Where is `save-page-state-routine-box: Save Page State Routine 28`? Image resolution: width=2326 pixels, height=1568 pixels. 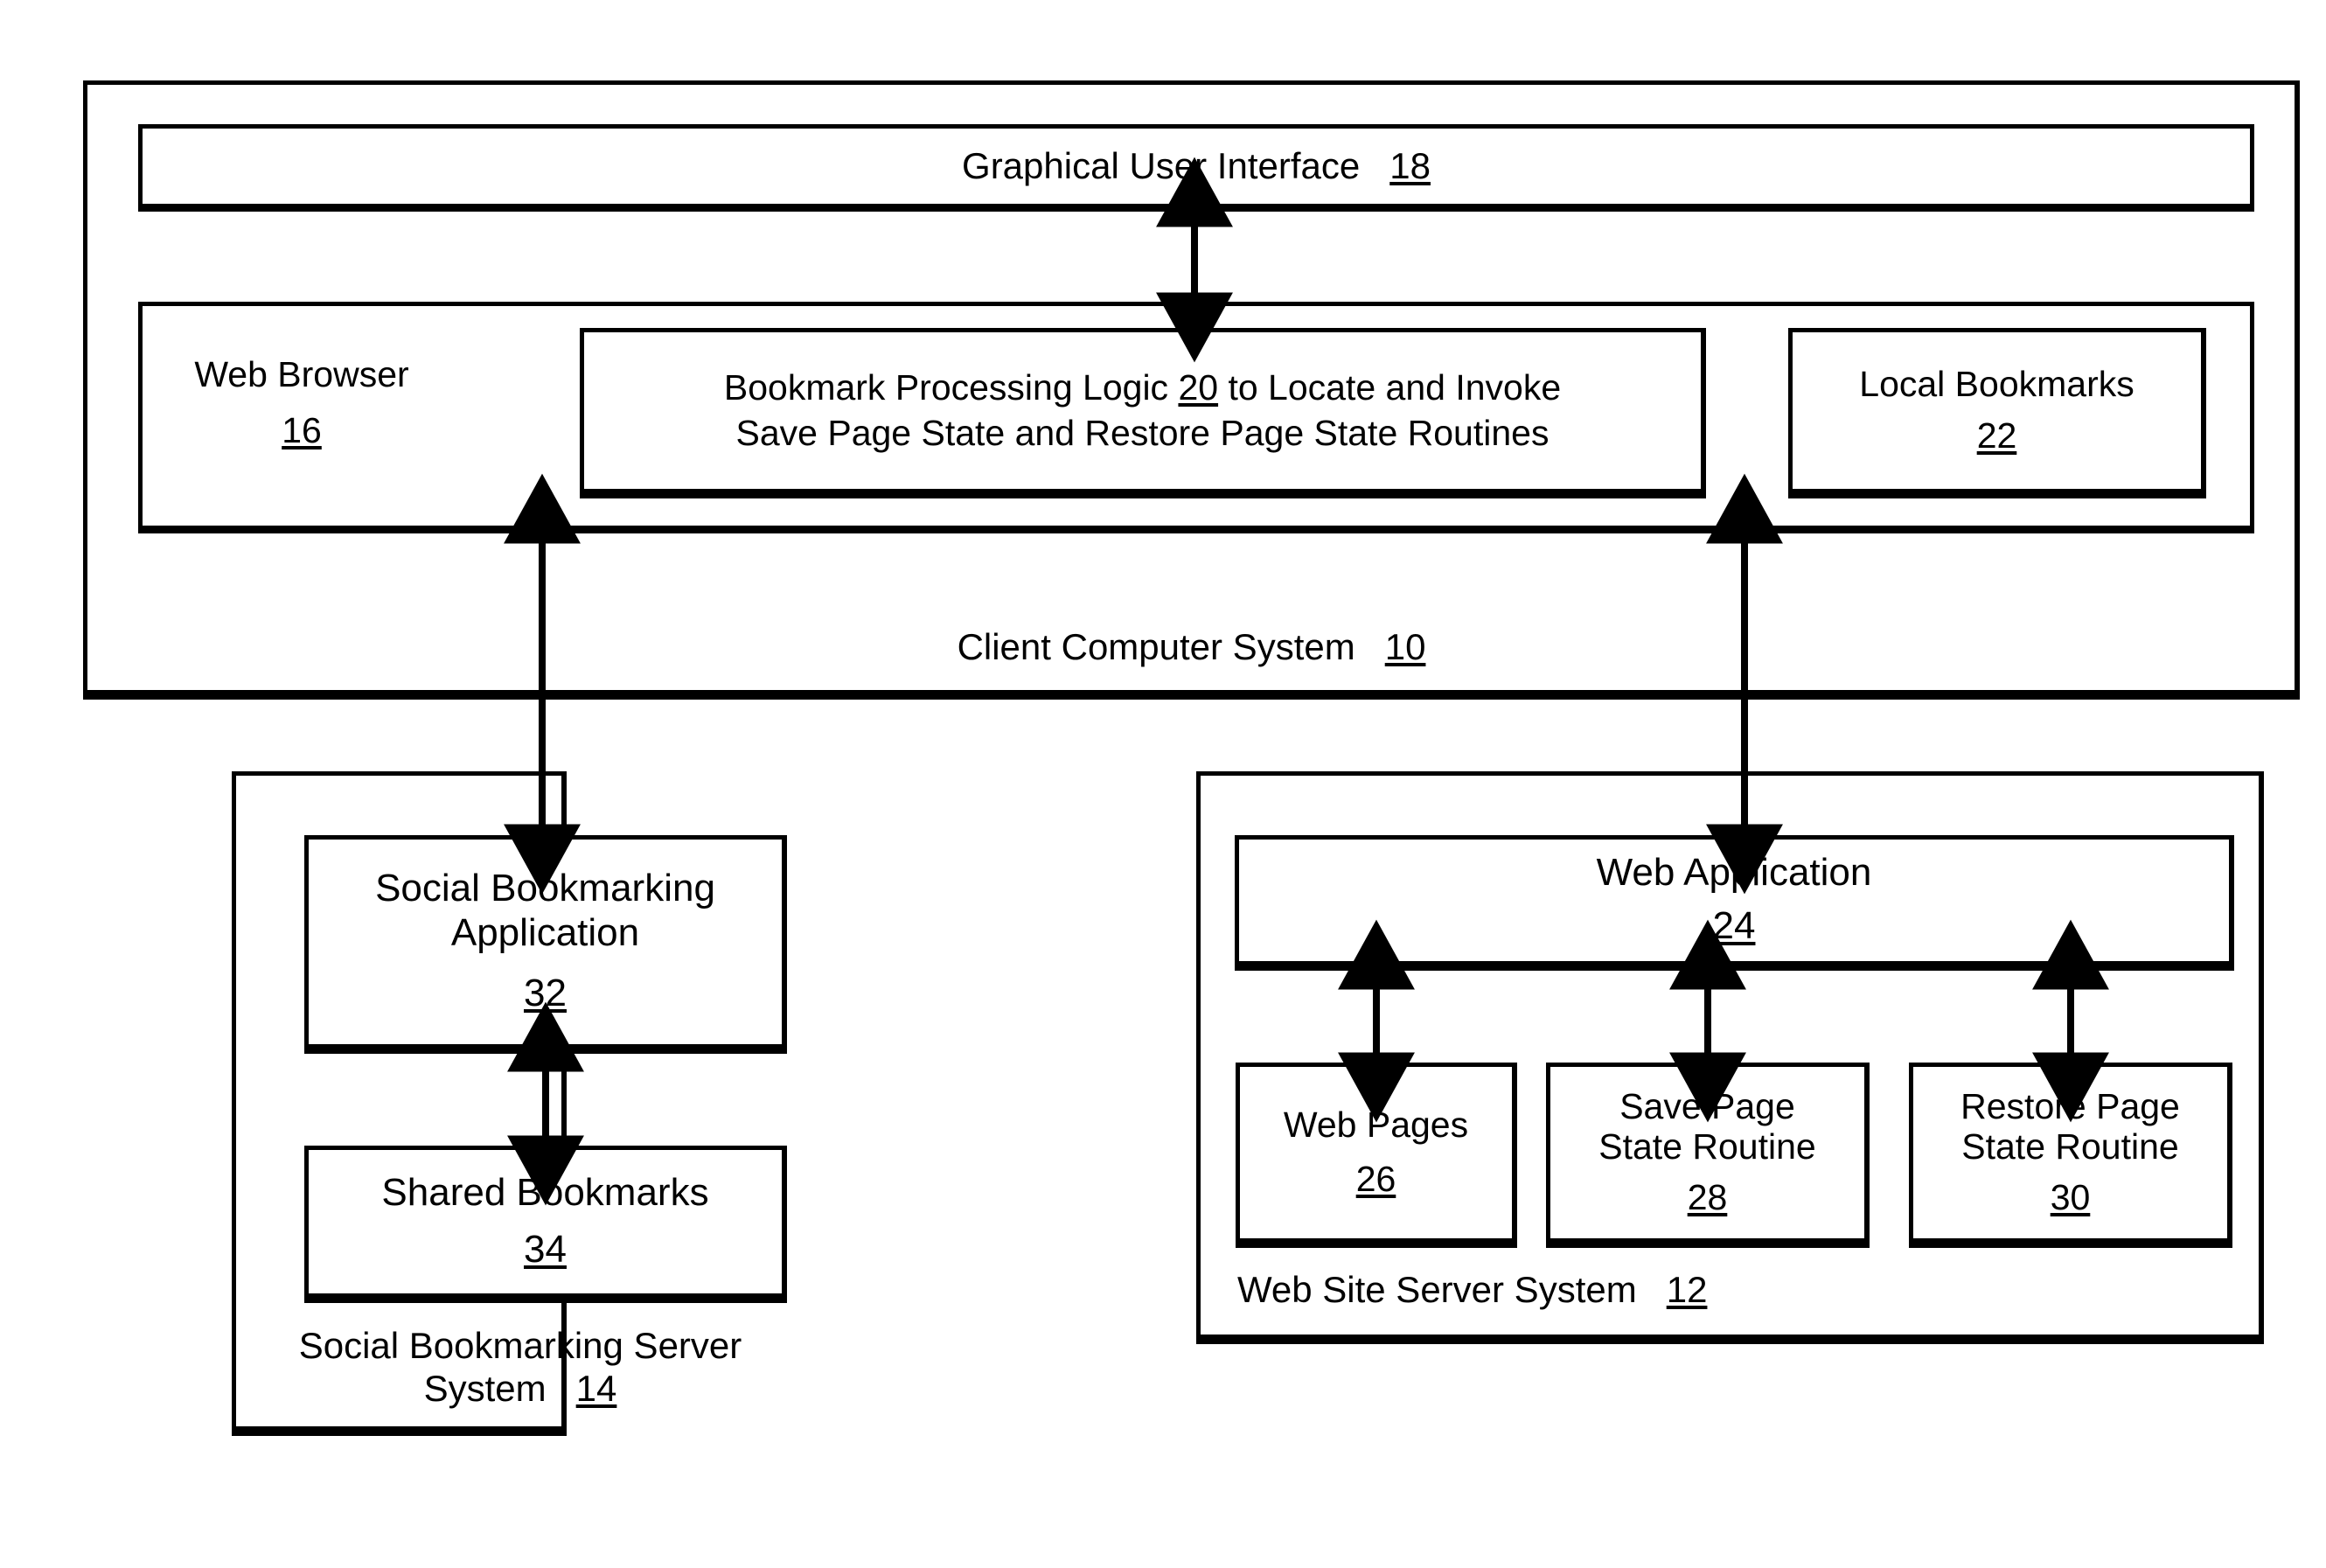
save-page-state-routine-box: Save Page State Routine 28 is located at coordinates (1708, 1155).